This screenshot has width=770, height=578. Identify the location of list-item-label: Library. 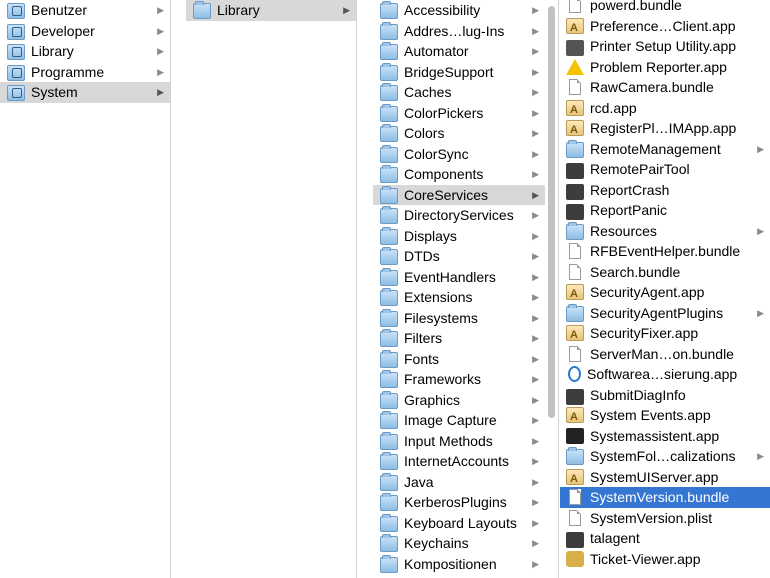
(238, 10).